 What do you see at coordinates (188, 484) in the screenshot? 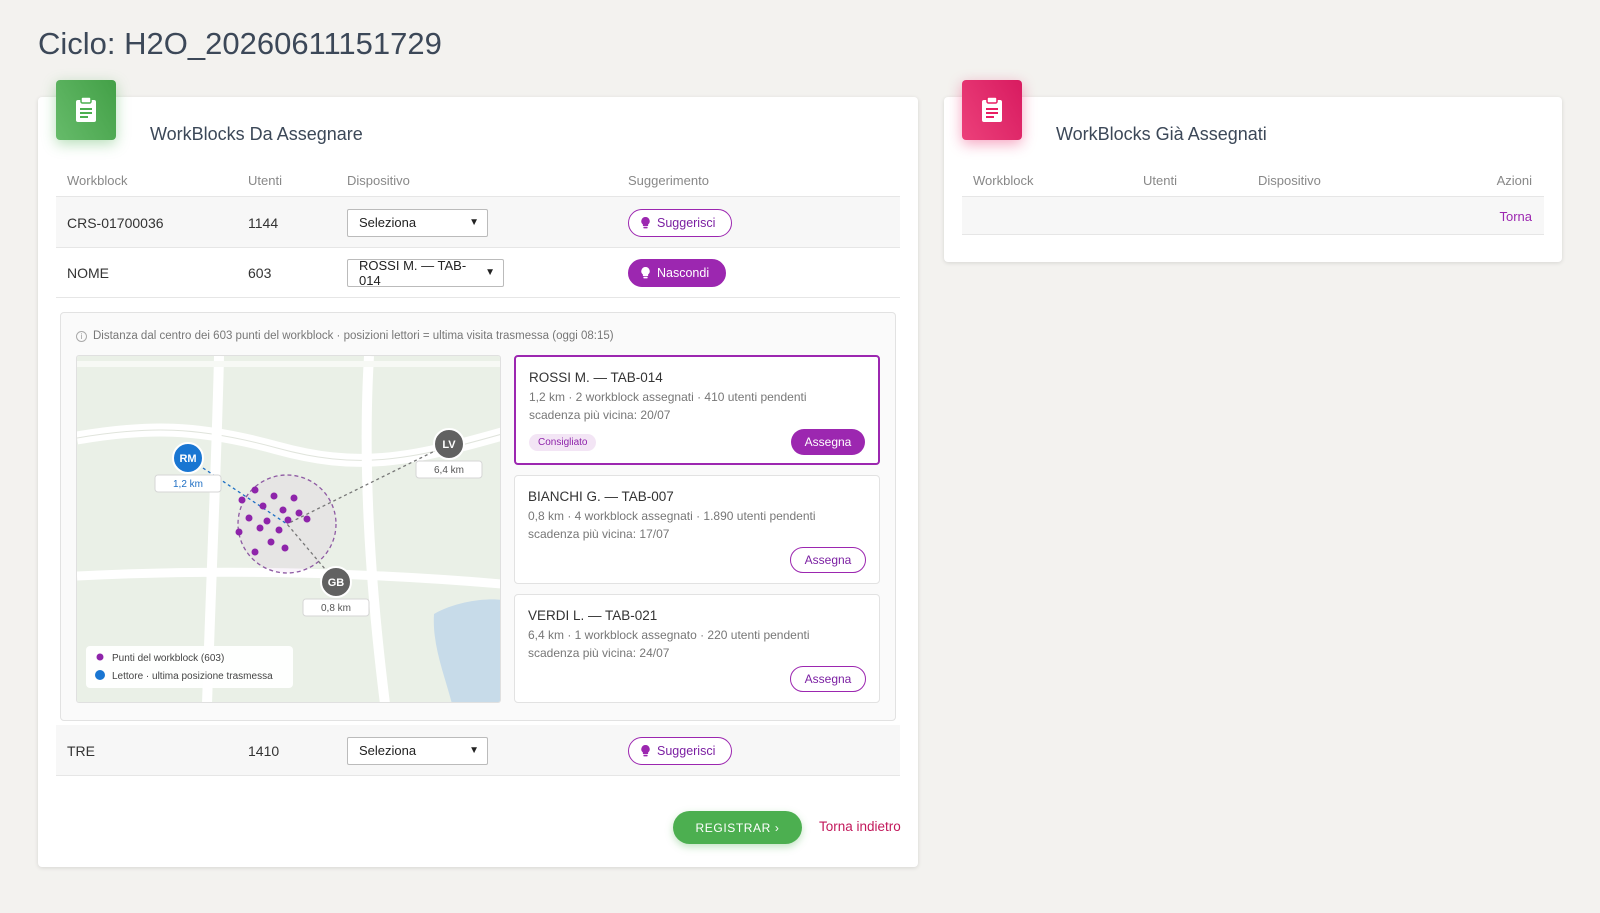
I see `reader-distance: 1,2 km` at bounding box center [188, 484].